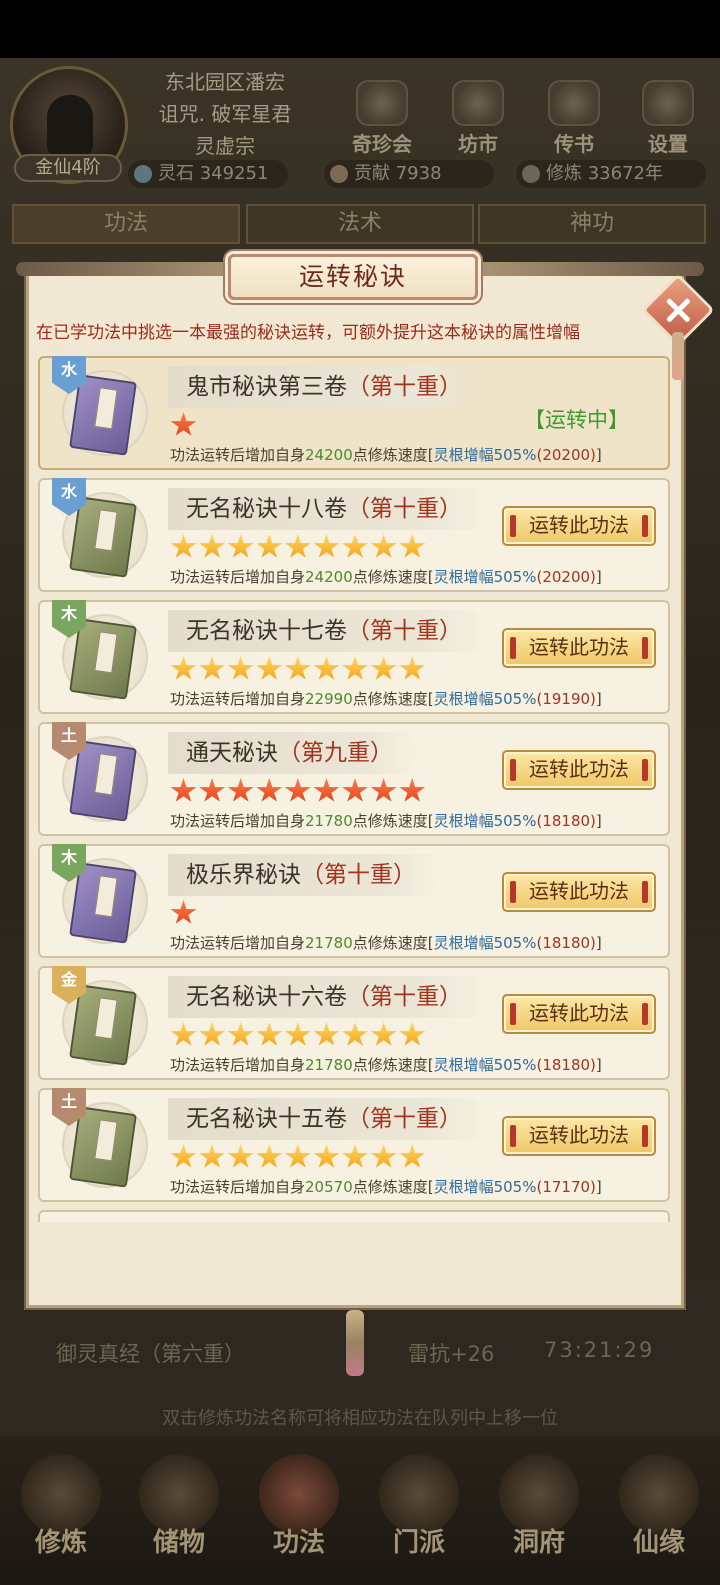 The width and height of the screenshot is (720, 1585). Describe the element at coordinates (328, 997) in the screenshot. I see `secret-name-plate: 无名秘诀十六卷（第十重）` at that location.